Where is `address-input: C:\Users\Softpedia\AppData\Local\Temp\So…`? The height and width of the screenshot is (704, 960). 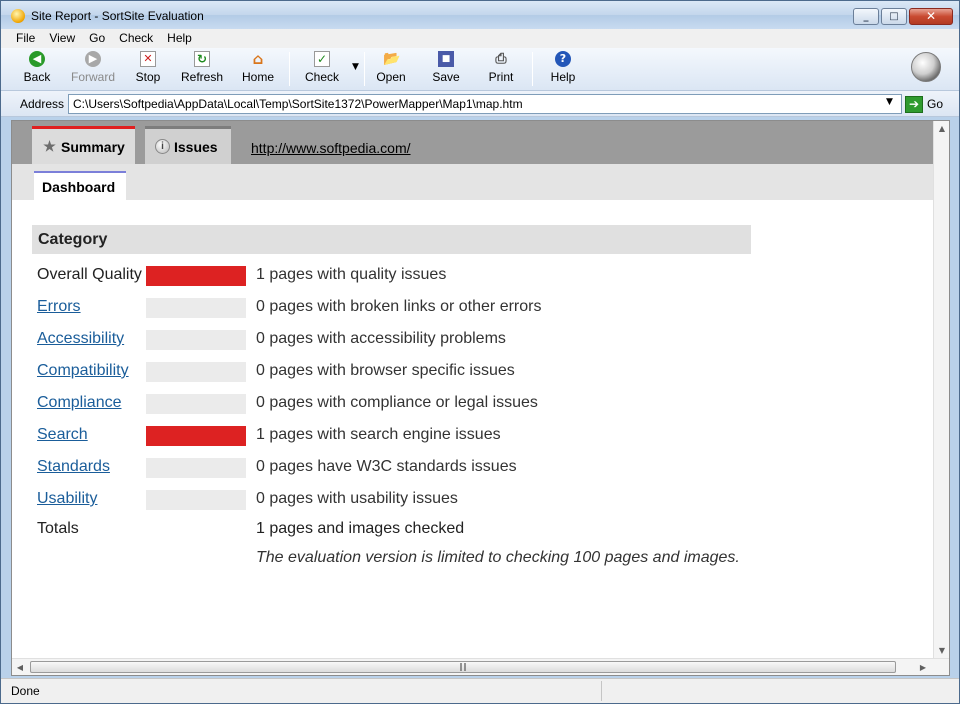
address-input: C:\Users\Softpedia\AppData\Local\Temp\So… is located at coordinates (485, 104).